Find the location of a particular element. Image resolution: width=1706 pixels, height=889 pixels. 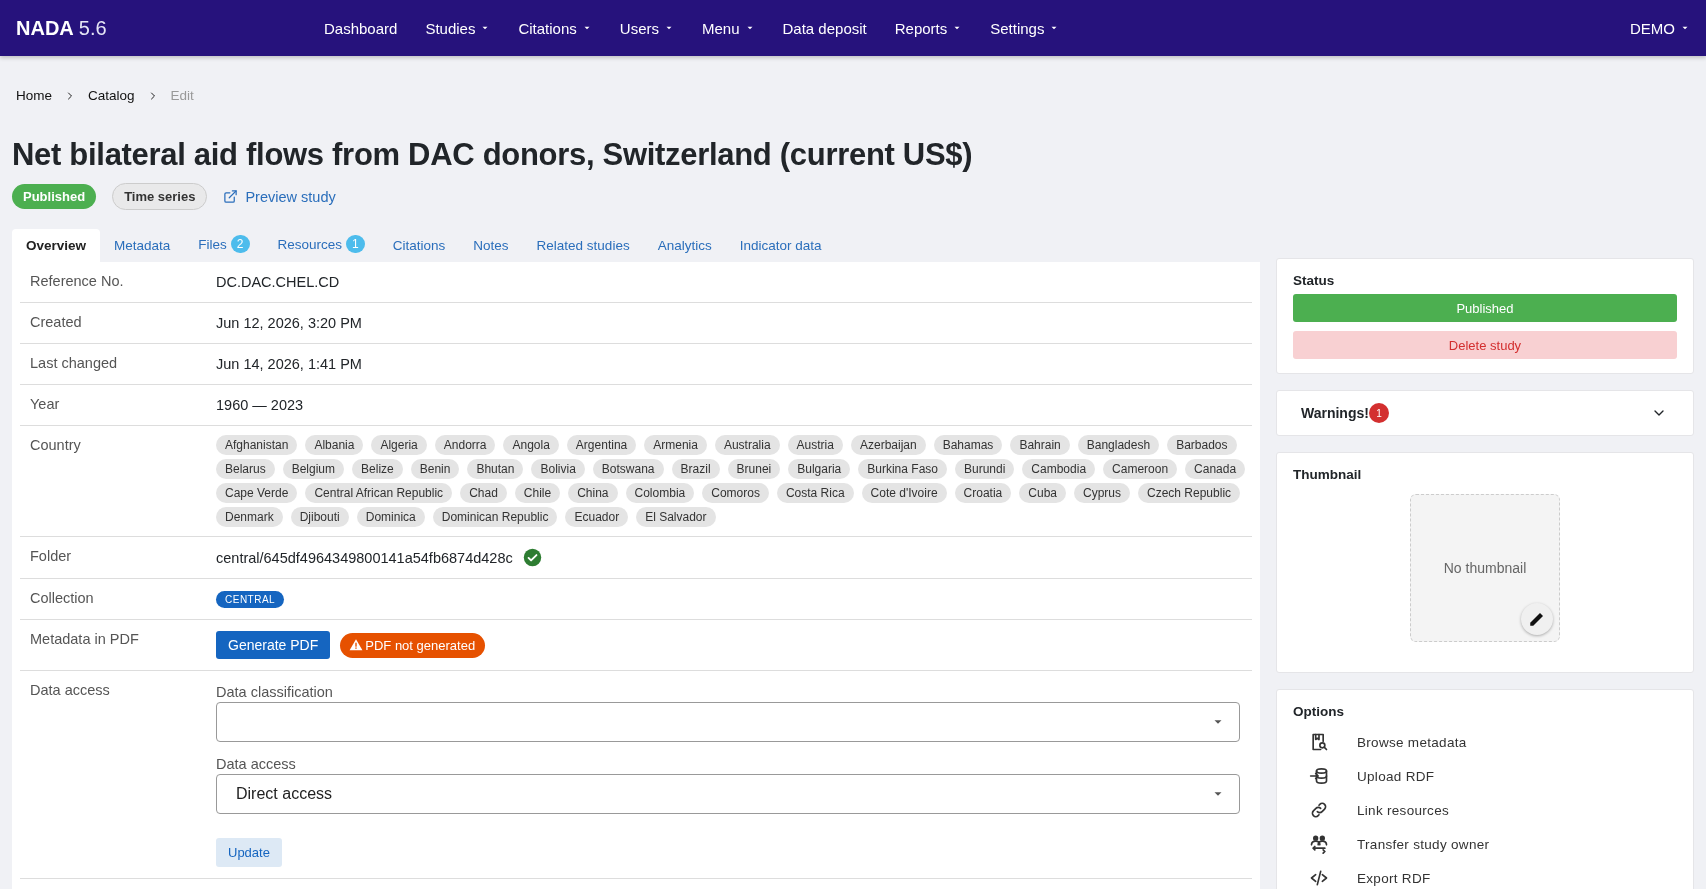

tab: Analytics is located at coordinates (684, 246).